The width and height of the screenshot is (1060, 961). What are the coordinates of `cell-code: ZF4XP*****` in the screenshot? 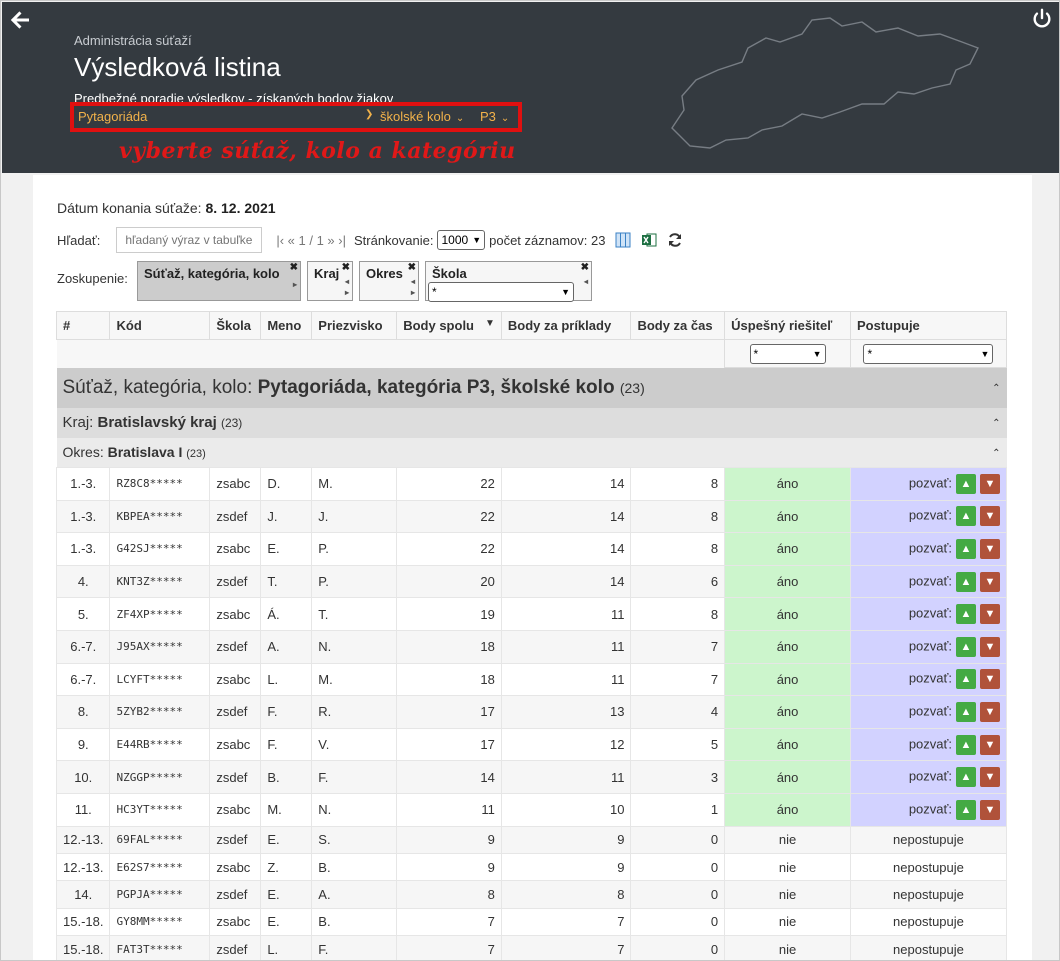 It's located at (160, 614).